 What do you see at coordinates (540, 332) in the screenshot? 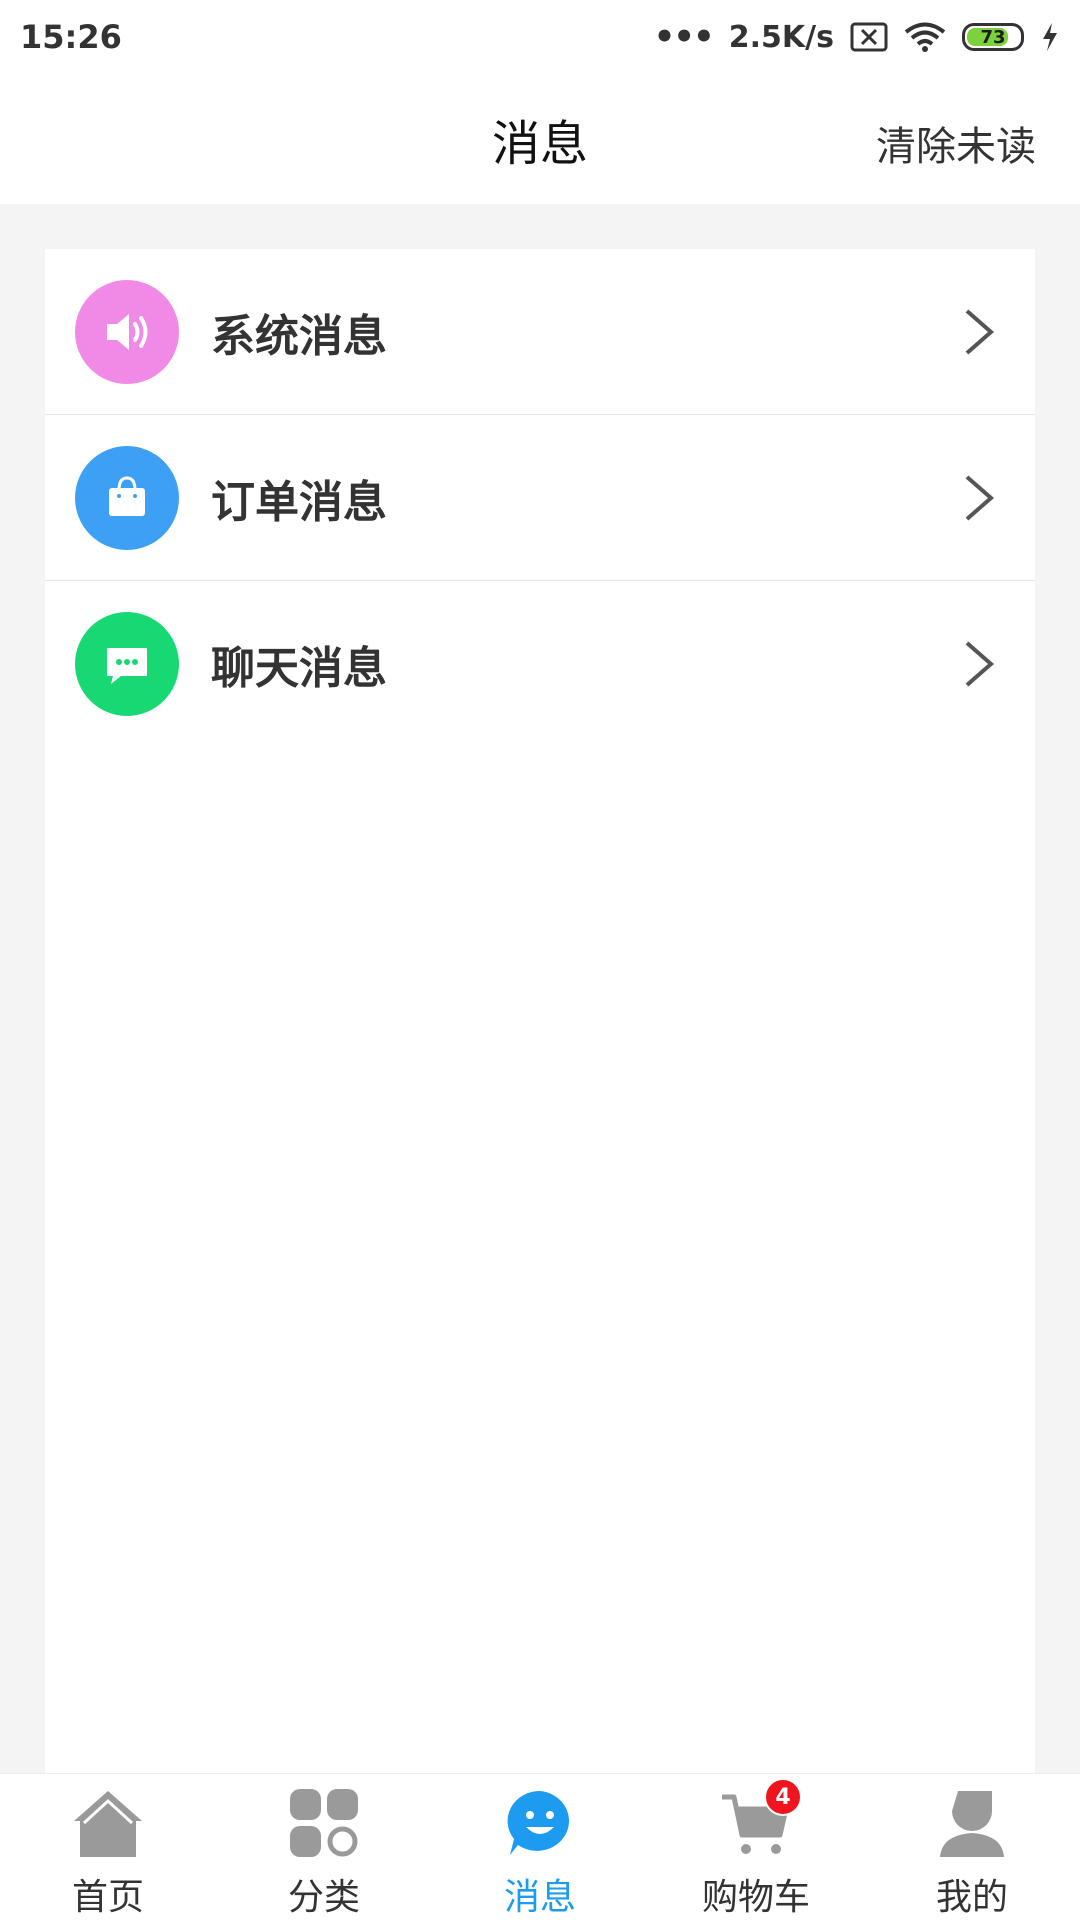
I see `message-row-system: 系统消息` at bounding box center [540, 332].